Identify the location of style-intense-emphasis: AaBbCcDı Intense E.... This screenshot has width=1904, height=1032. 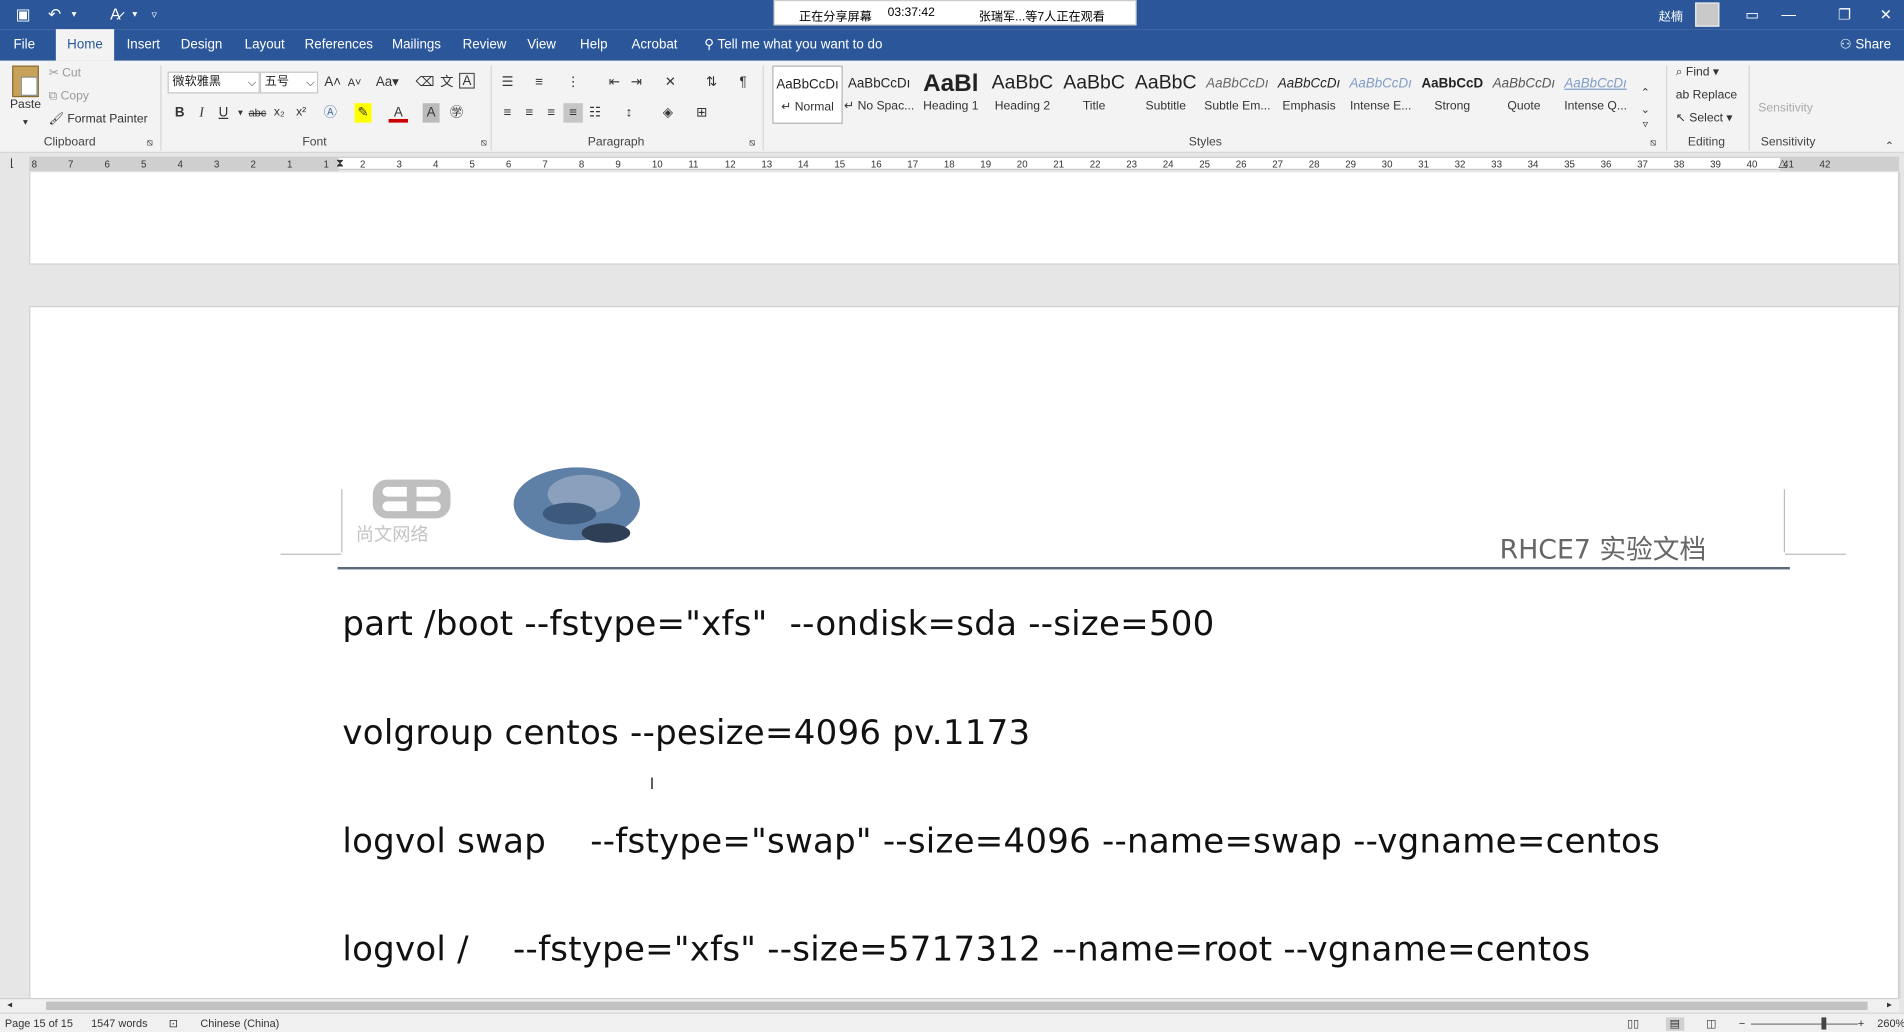
(1380, 95).